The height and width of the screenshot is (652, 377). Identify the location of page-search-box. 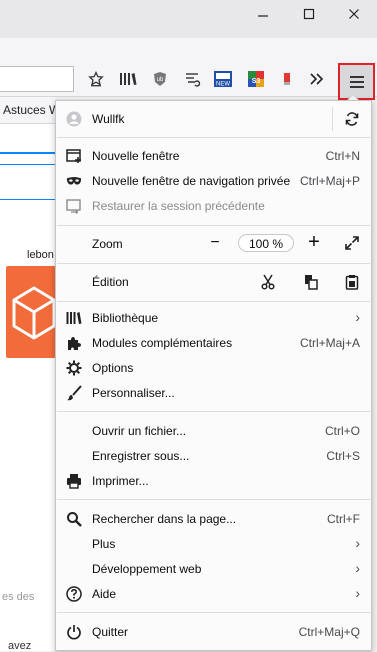
(28, 182).